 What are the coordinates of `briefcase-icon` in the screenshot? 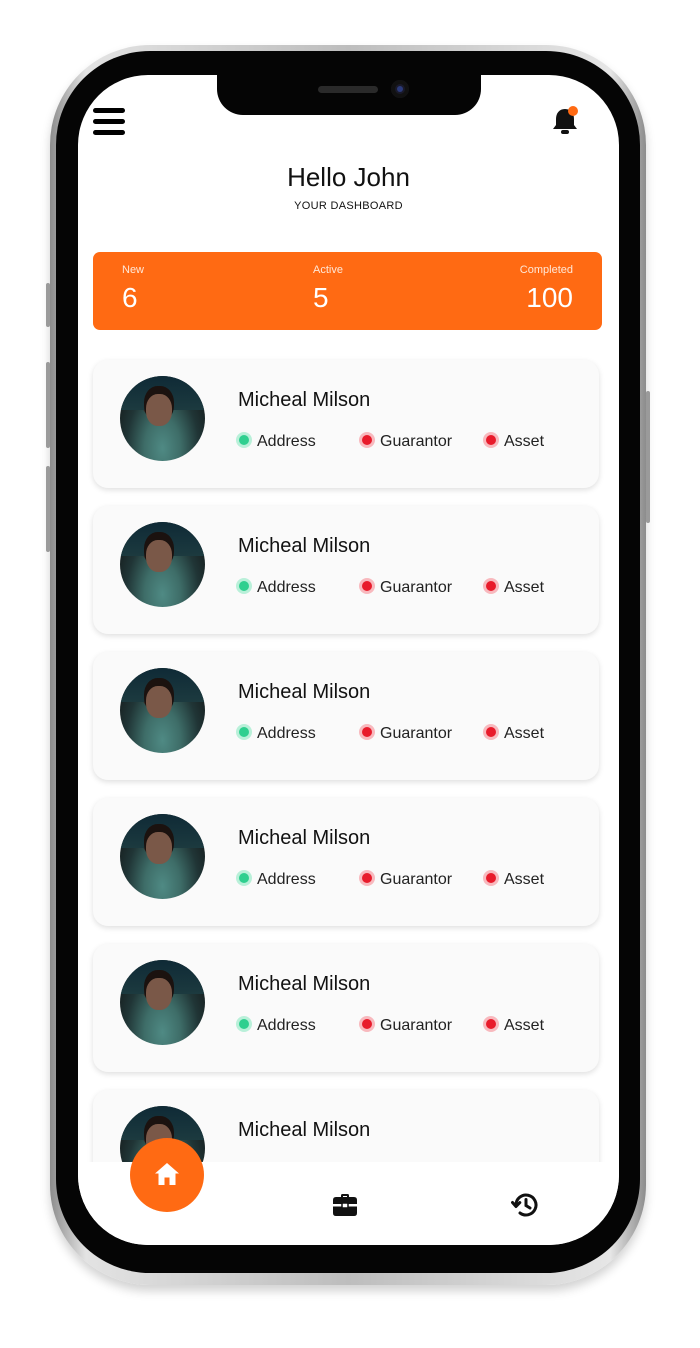 It's located at (345, 1207).